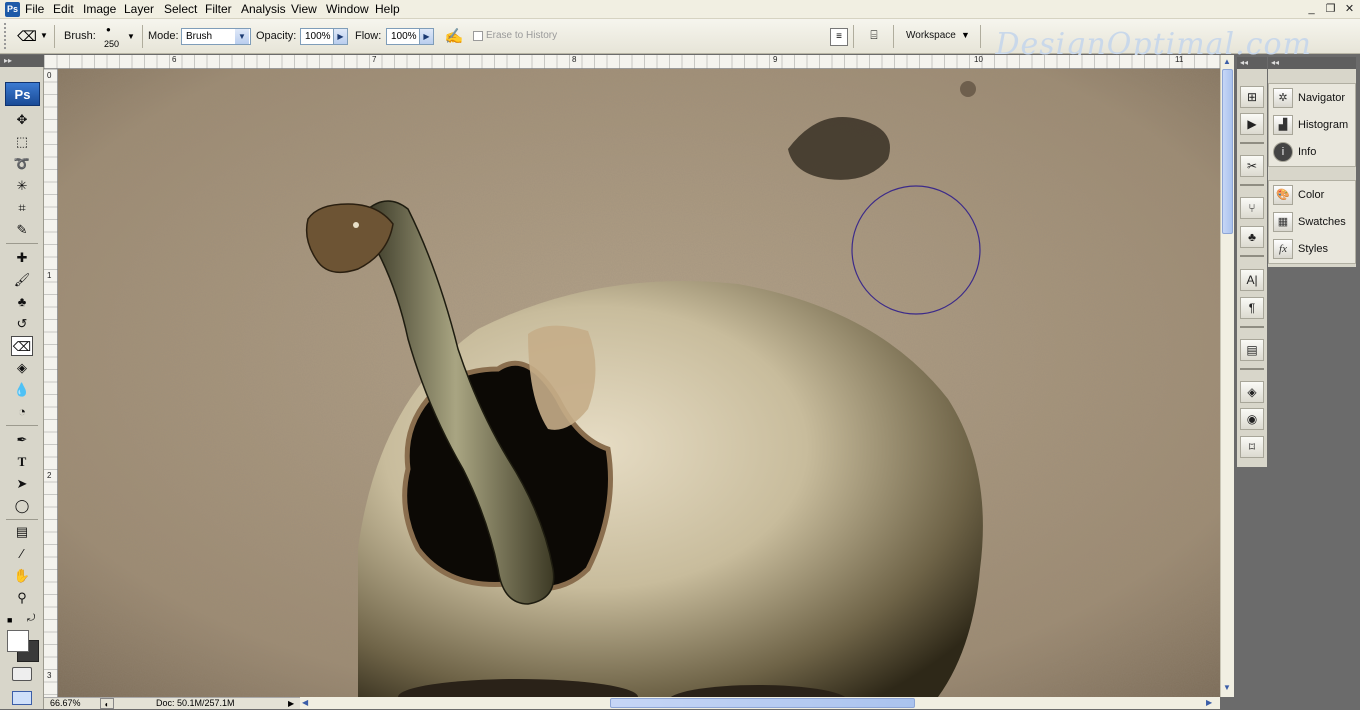 The height and width of the screenshot is (710, 1360). Describe the element at coordinates (31, 618) in the screenshot. I see `swap-colors-icon: ⤾` at that location.